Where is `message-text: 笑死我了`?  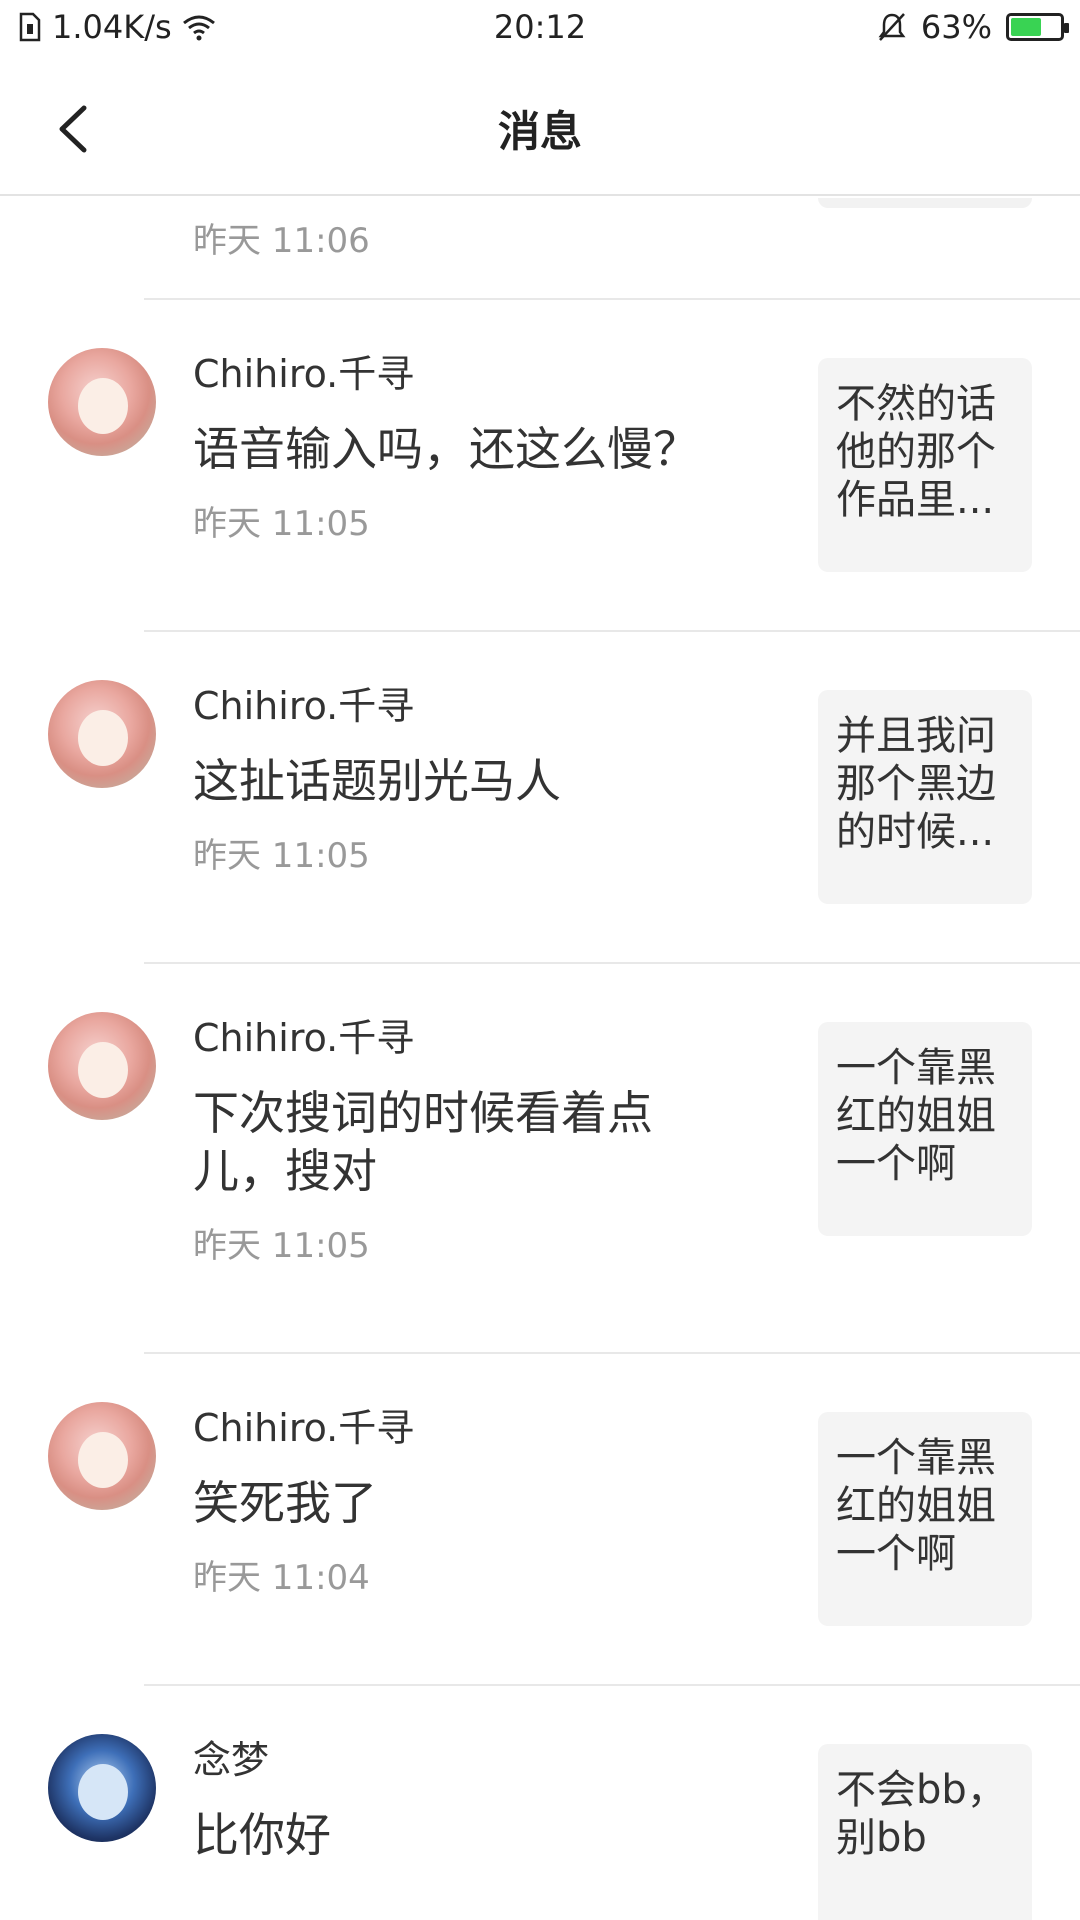 message-text: 笑死我了 is located at coordinates (285, 1503).